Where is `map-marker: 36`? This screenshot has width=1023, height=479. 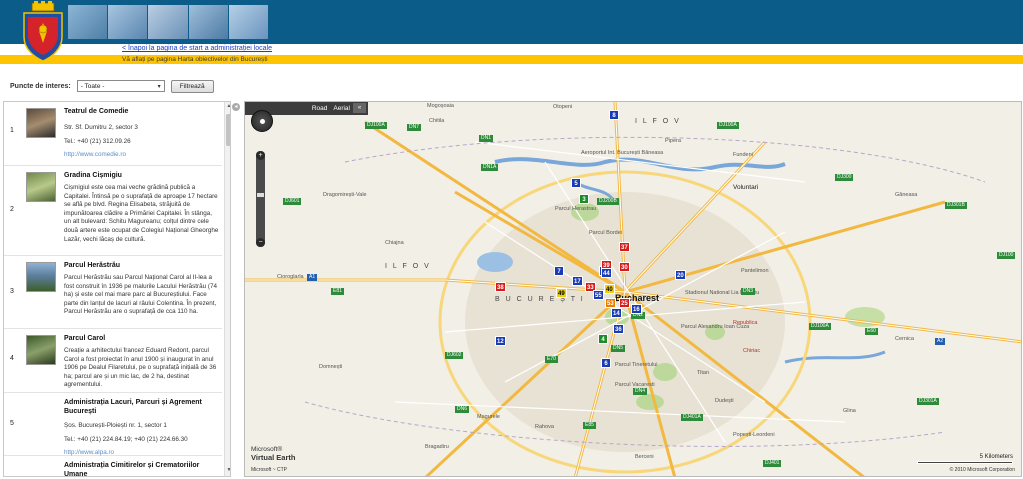 map-marker: 36 is located at coordinates (618, 329).